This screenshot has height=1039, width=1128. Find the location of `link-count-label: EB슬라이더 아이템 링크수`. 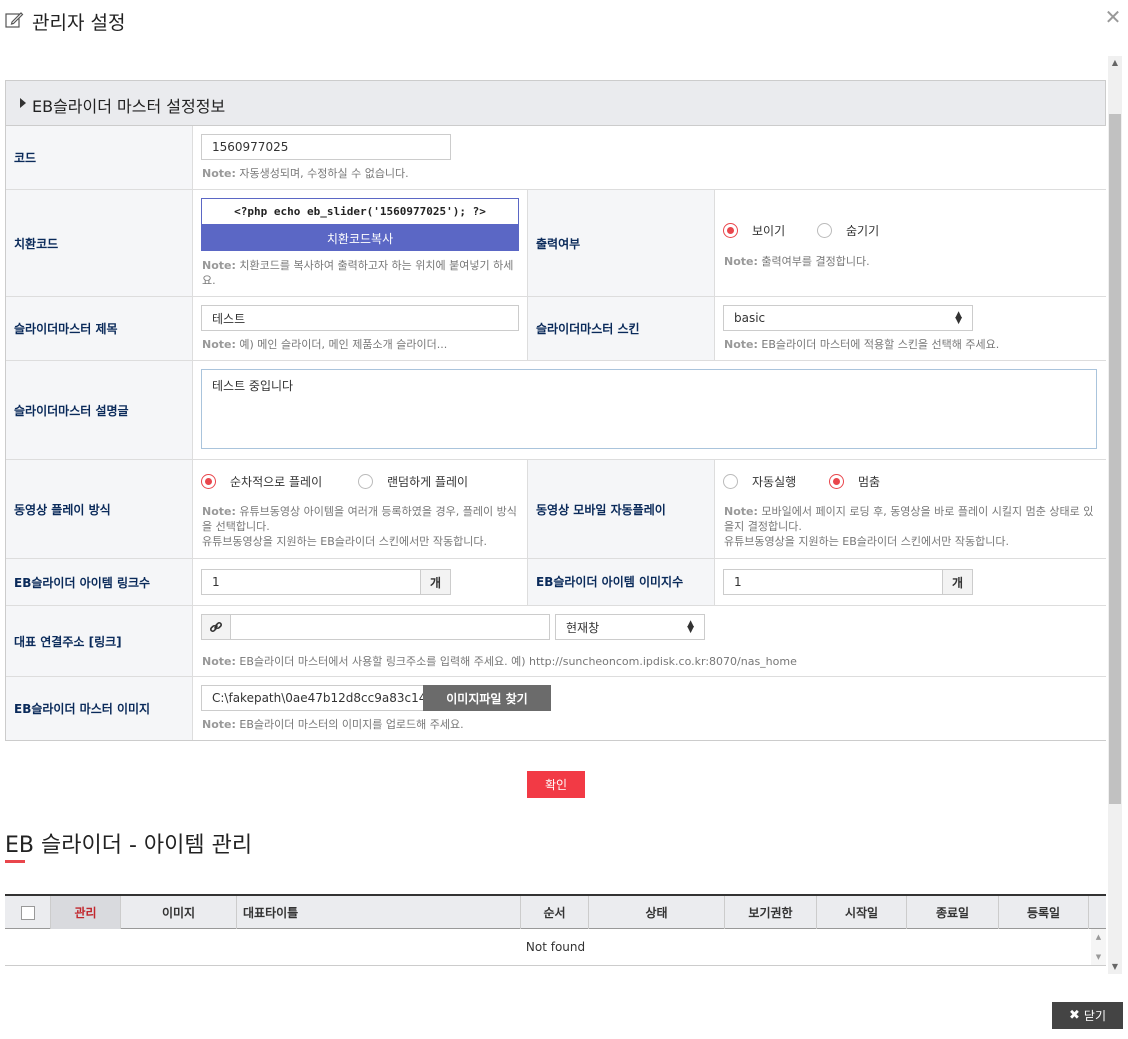

link-count-label: EB슬라이더 아이템 링크수 is located at coordinates (99, 582).